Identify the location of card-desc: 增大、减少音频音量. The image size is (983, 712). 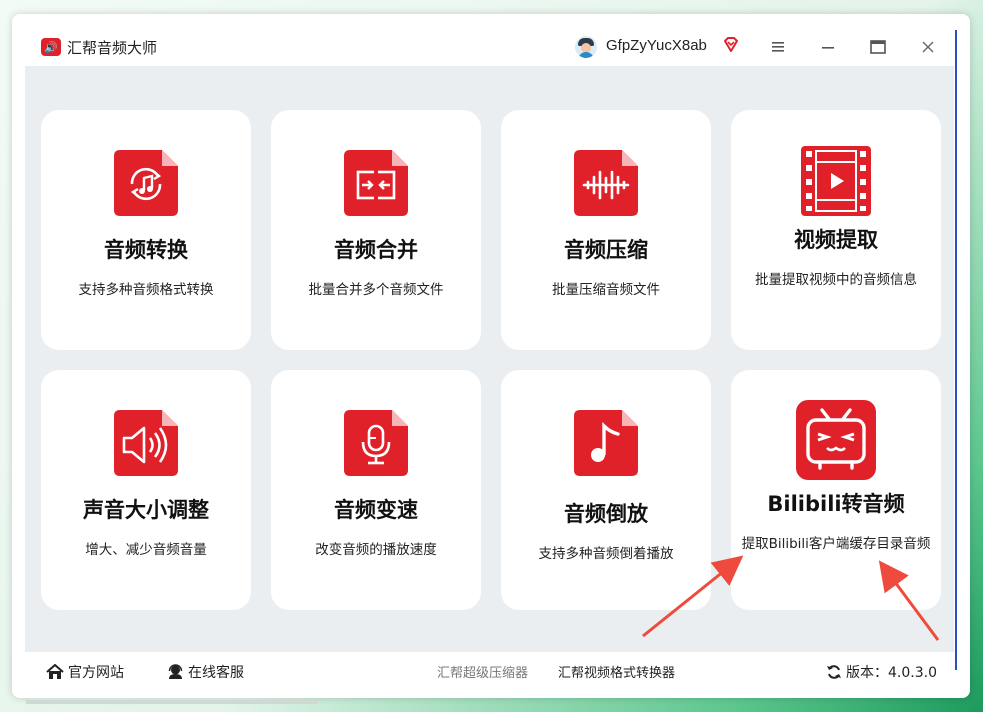
(146, 550).